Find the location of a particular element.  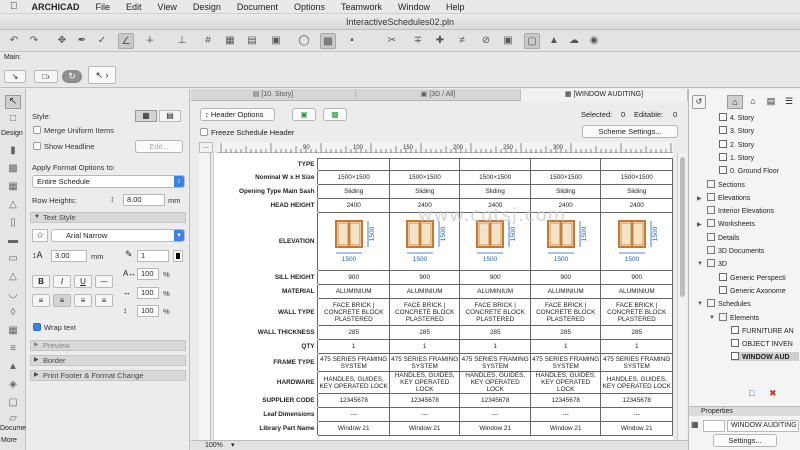

navigator-item: Elements is located at coordinates (759, 317).